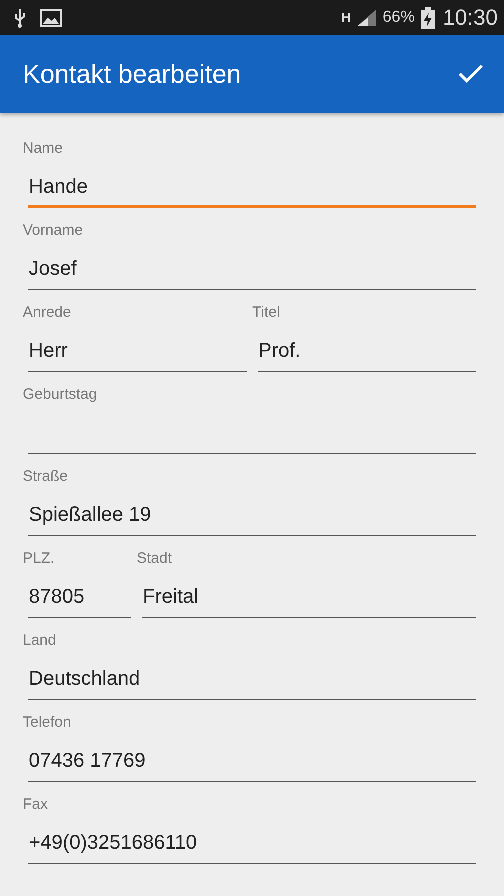  Describe the element at coordinates (366, 17) in the screenshot. I see `signal-icon` at that location.